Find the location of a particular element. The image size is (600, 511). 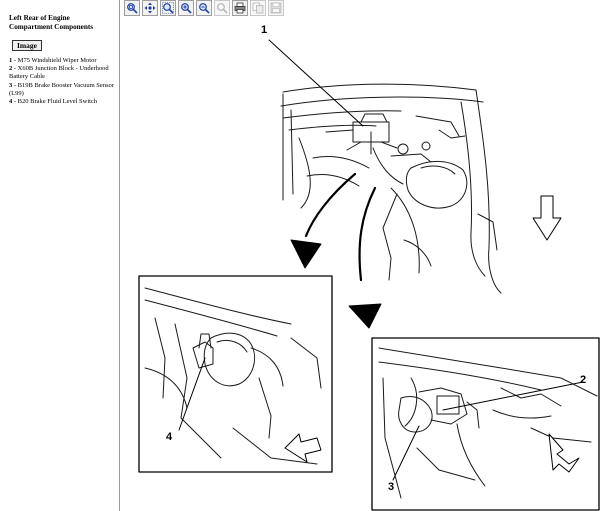

zoom-area-button is located at coordinates (168, 8).